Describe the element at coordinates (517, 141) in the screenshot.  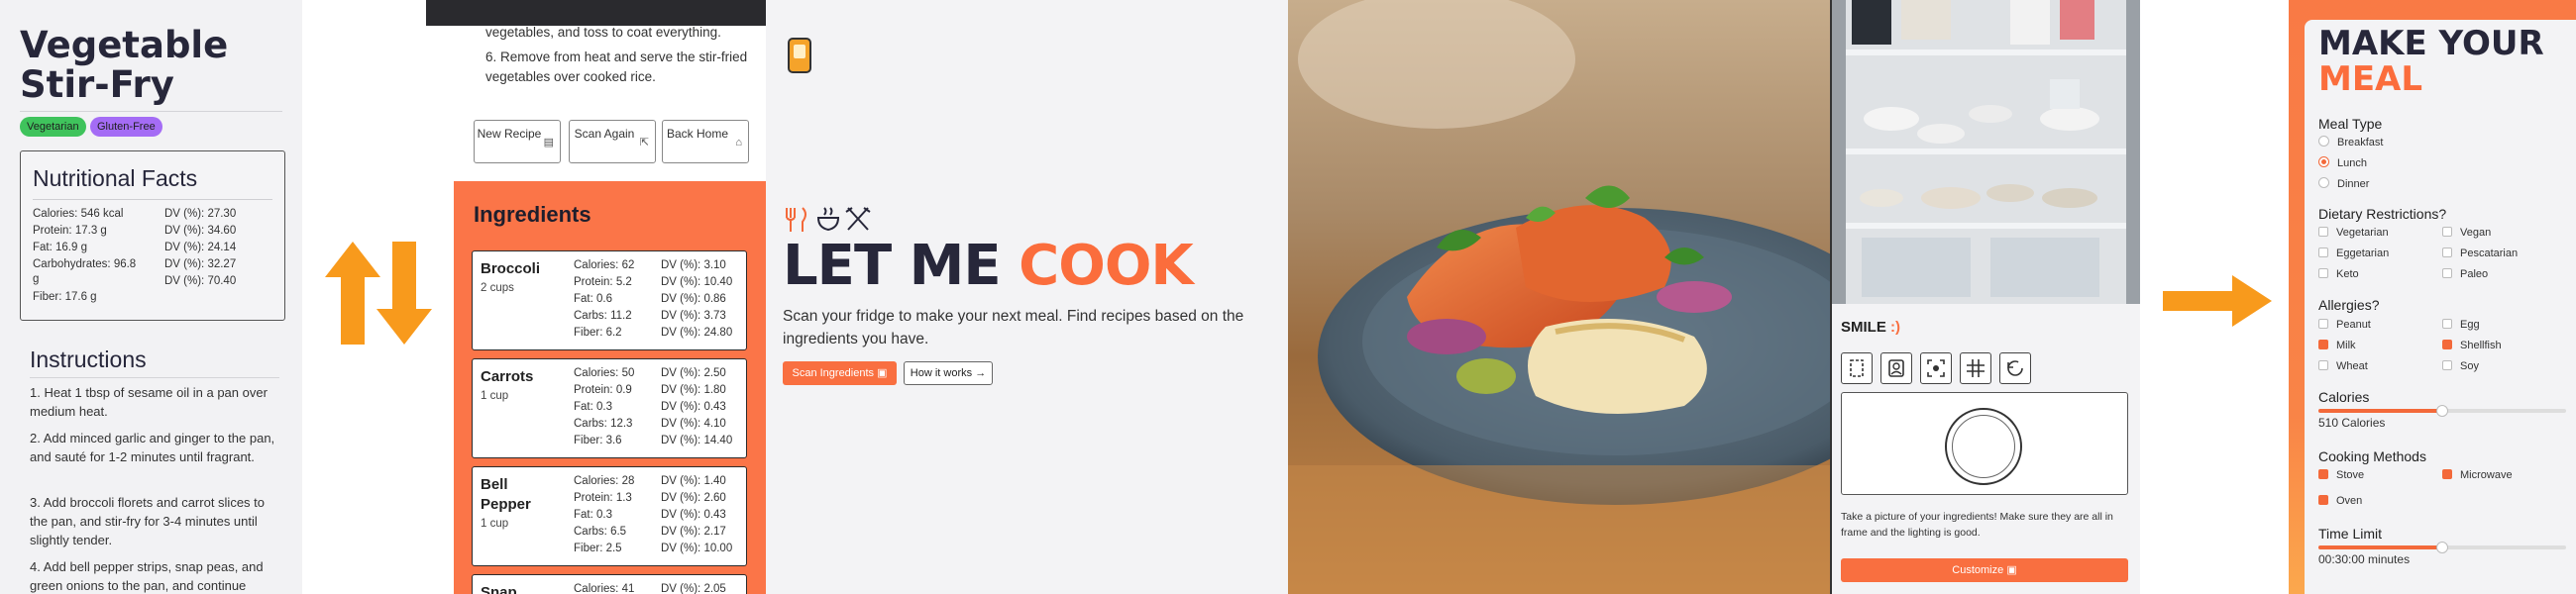
I see `new-recipe-button: New Recipe ▤` at that location.